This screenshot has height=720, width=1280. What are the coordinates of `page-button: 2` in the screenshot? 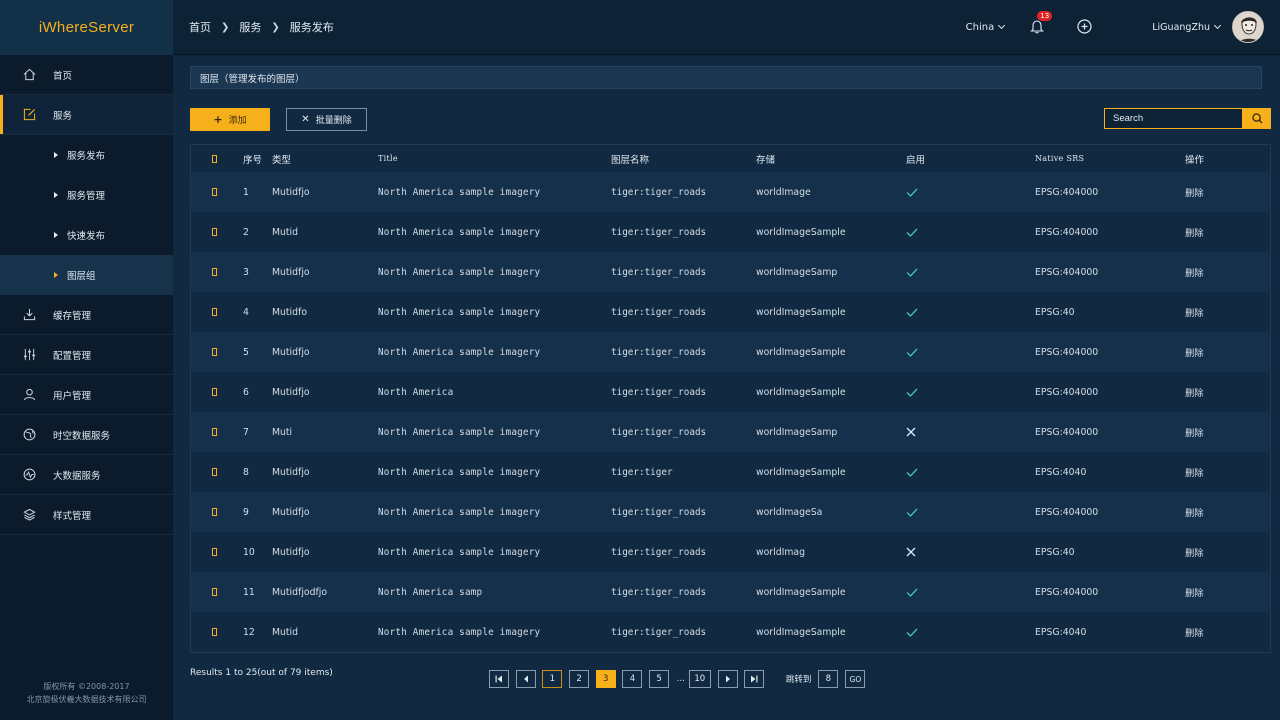 It's located at (579, 679).